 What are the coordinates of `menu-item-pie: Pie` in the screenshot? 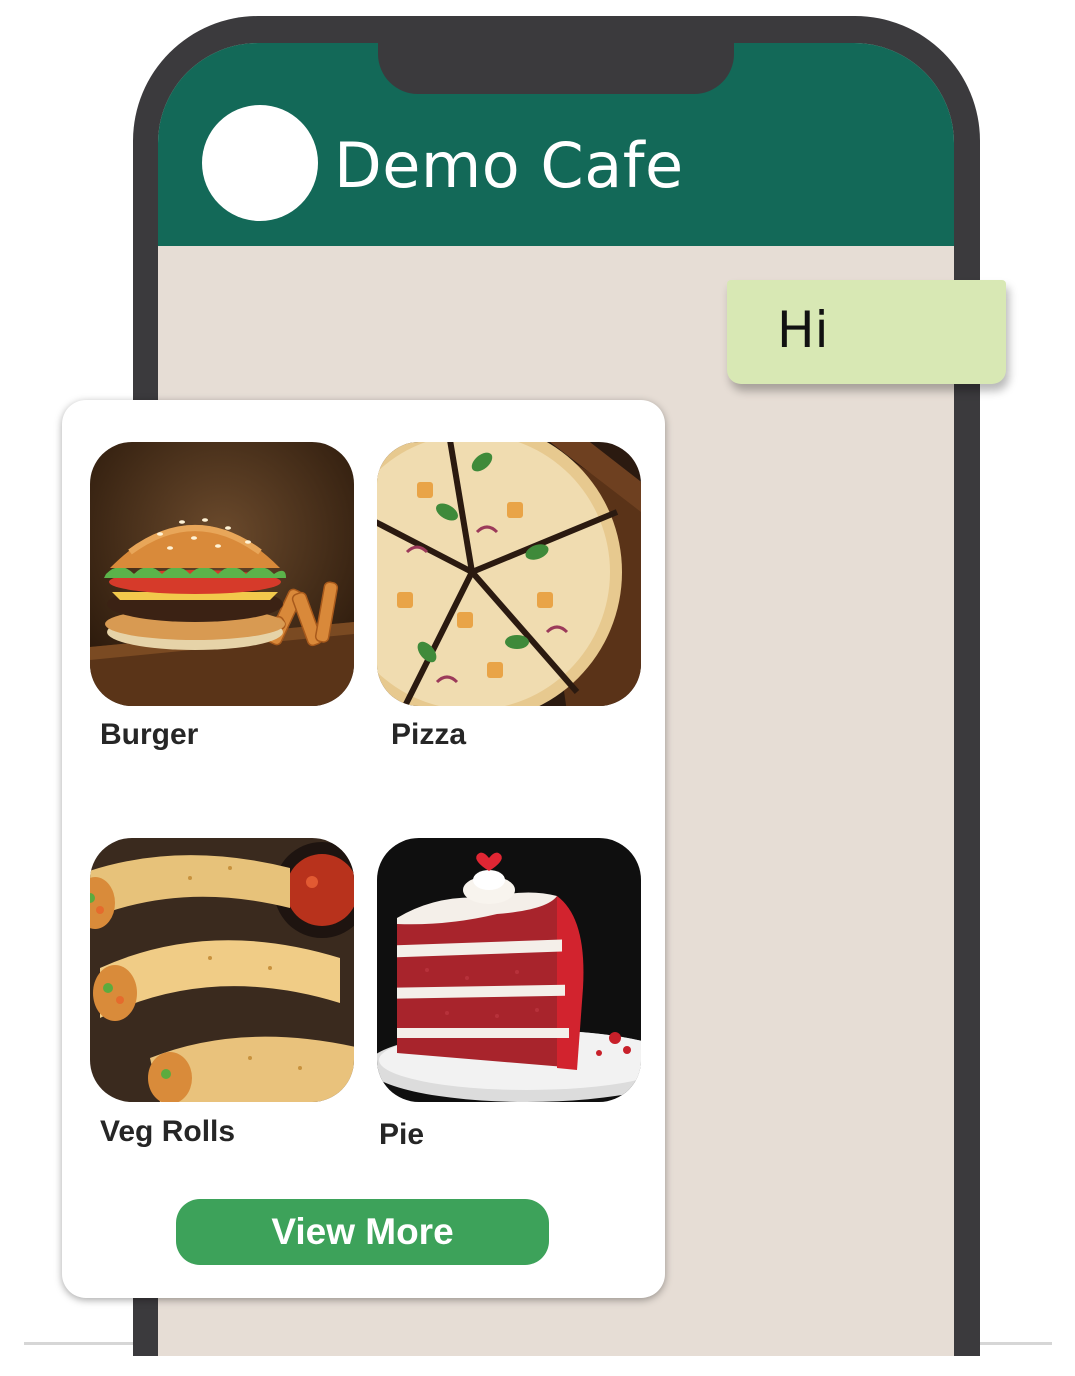 It's located at (509, 994).